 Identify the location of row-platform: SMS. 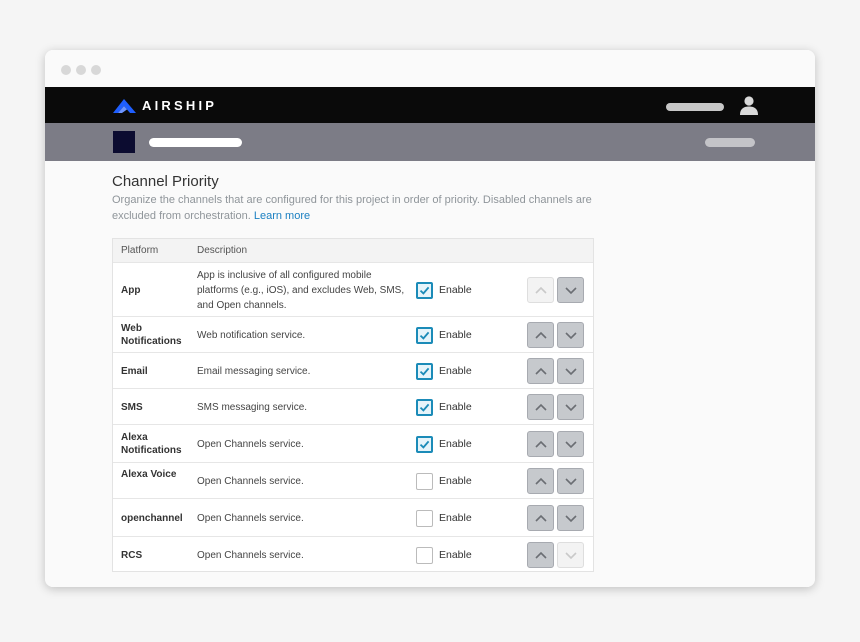
(132, 407).